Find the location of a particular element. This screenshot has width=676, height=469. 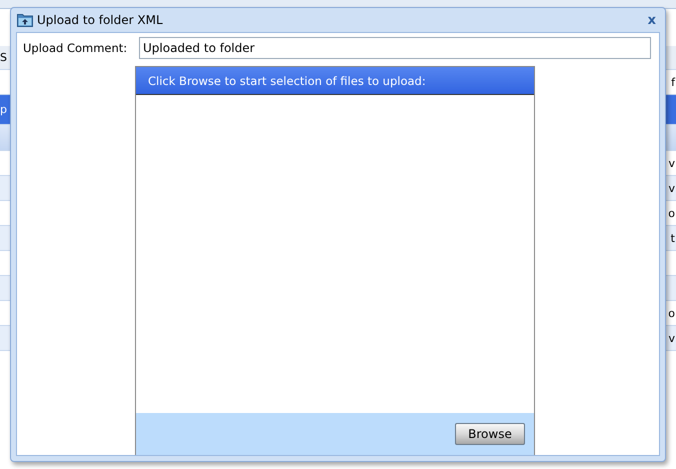

folder-icon is located at coordinates (25, 20).